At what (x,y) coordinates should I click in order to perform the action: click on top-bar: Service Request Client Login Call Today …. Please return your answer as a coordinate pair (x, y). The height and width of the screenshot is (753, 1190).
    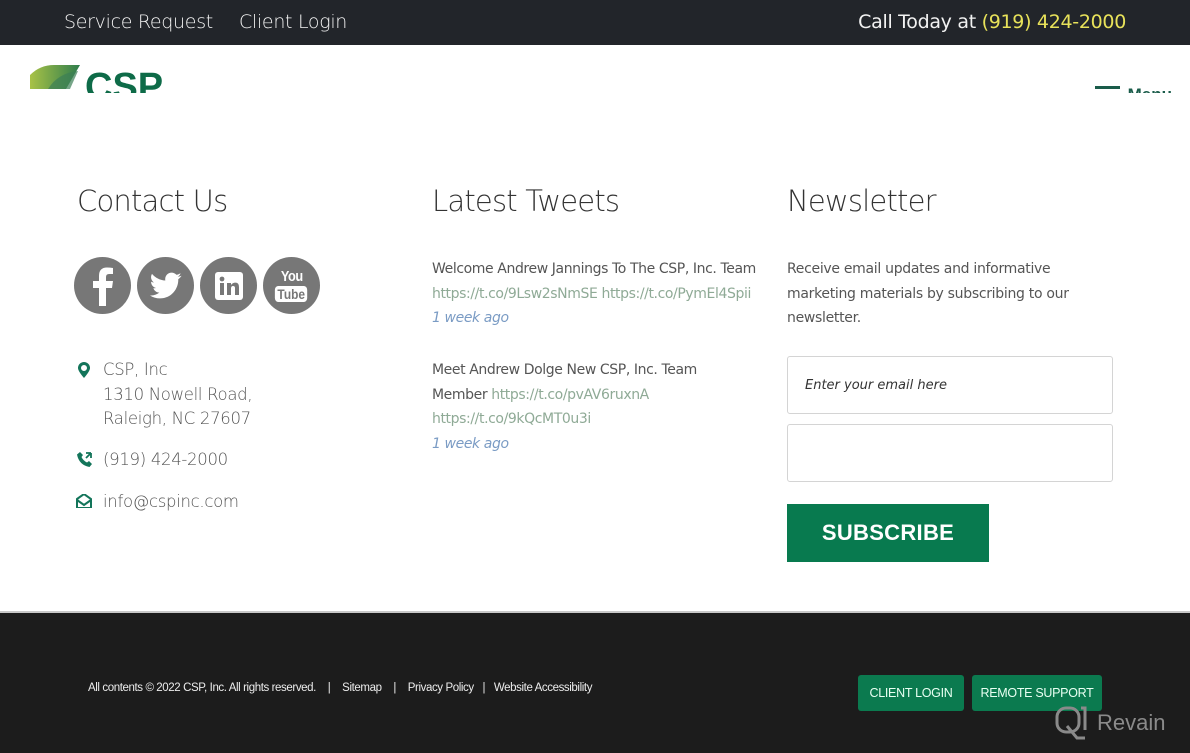
    Looking at the image, I should click on (595, 22).